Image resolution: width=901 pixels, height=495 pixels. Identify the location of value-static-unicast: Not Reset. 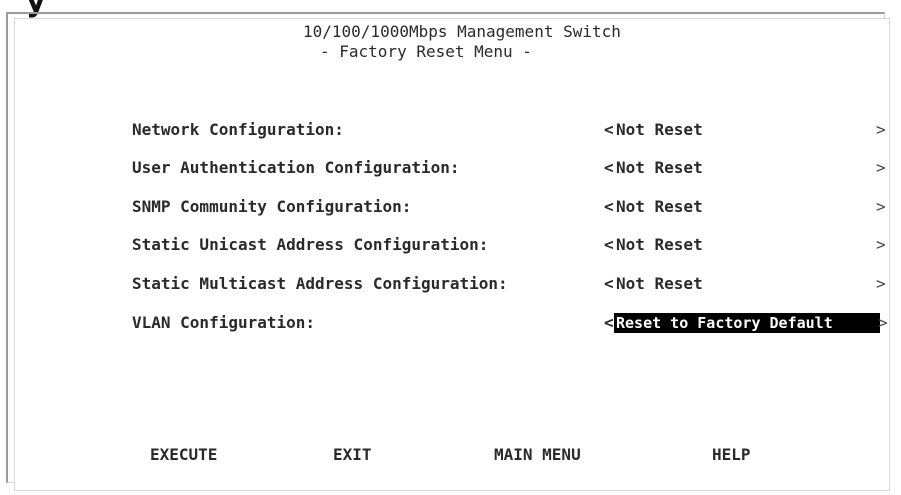
(659, 244).